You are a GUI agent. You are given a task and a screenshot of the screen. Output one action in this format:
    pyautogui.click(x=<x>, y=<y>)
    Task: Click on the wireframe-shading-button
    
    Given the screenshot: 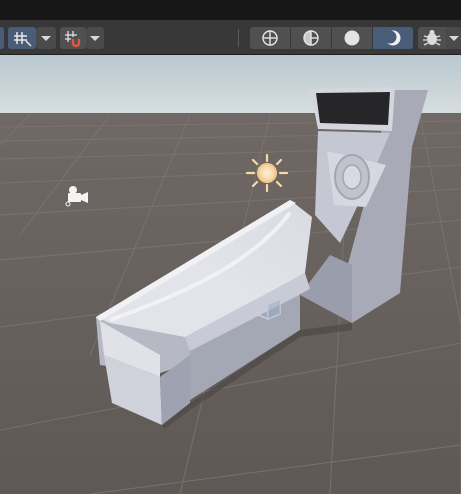 What is the action you would take?
    pyautogui.click(x=270, y=38)
    